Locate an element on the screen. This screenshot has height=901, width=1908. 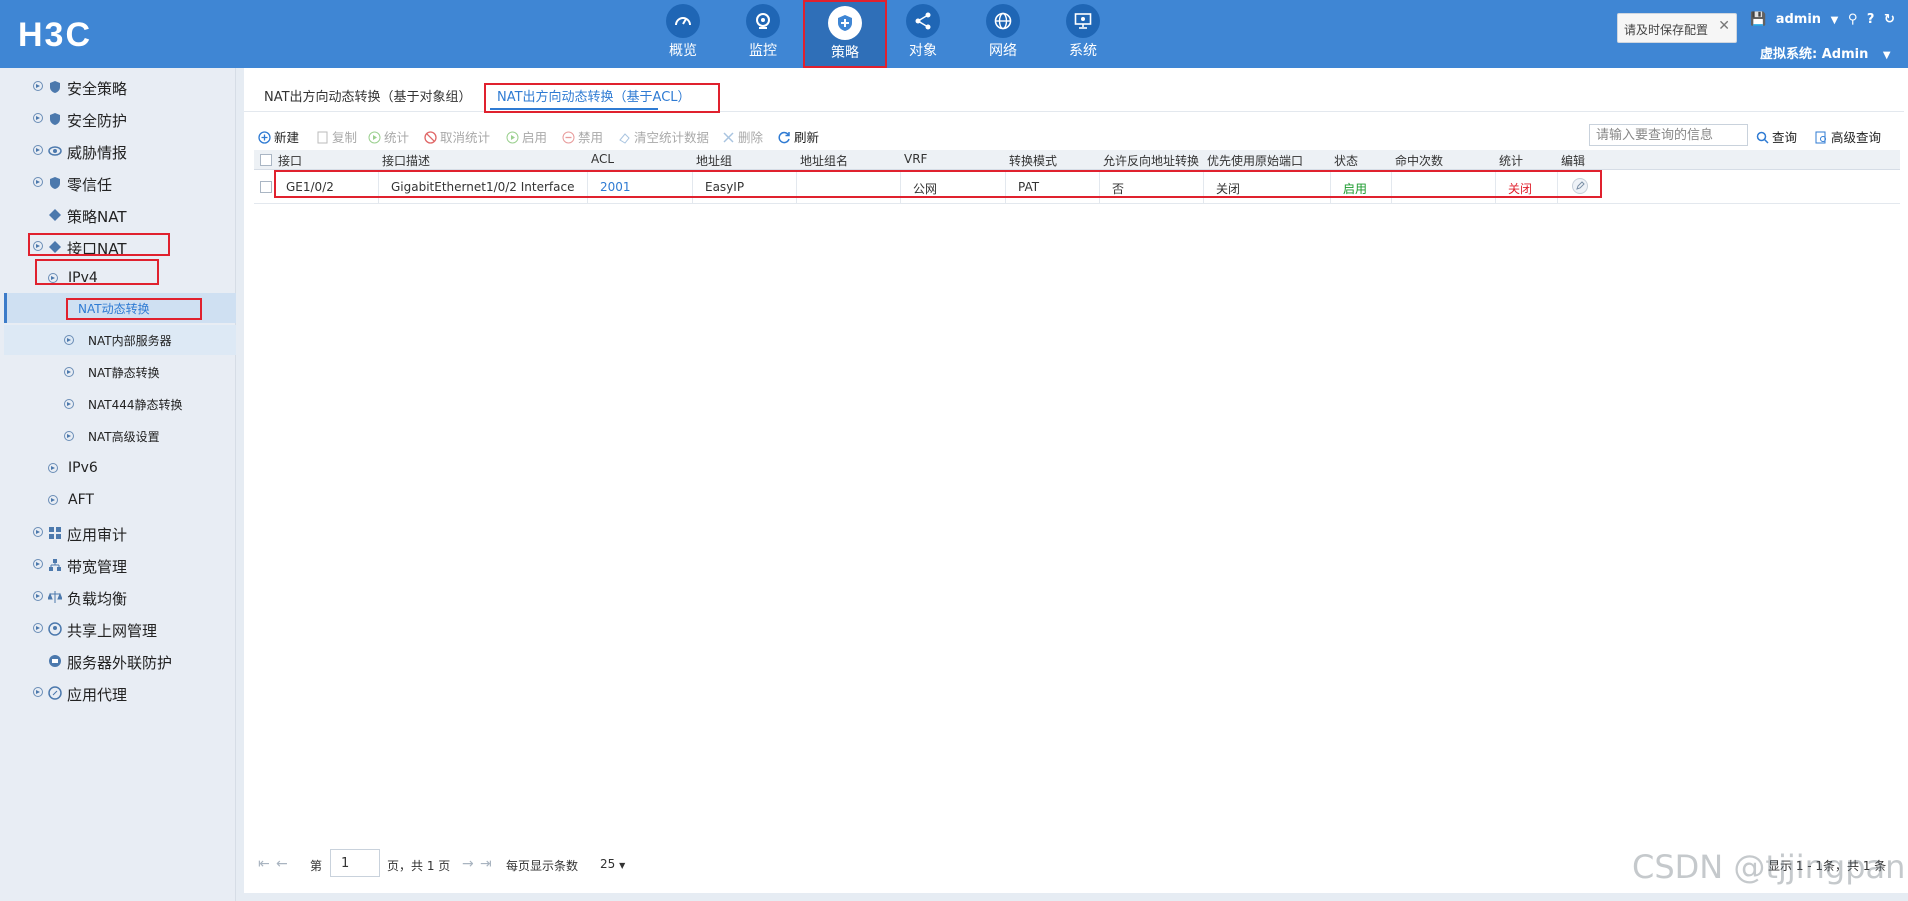
tab-bar: NAT出方向动态转换（基于对象组） NAT出方向动态转换（基于ACL） is located at coordinates (1074, 90).